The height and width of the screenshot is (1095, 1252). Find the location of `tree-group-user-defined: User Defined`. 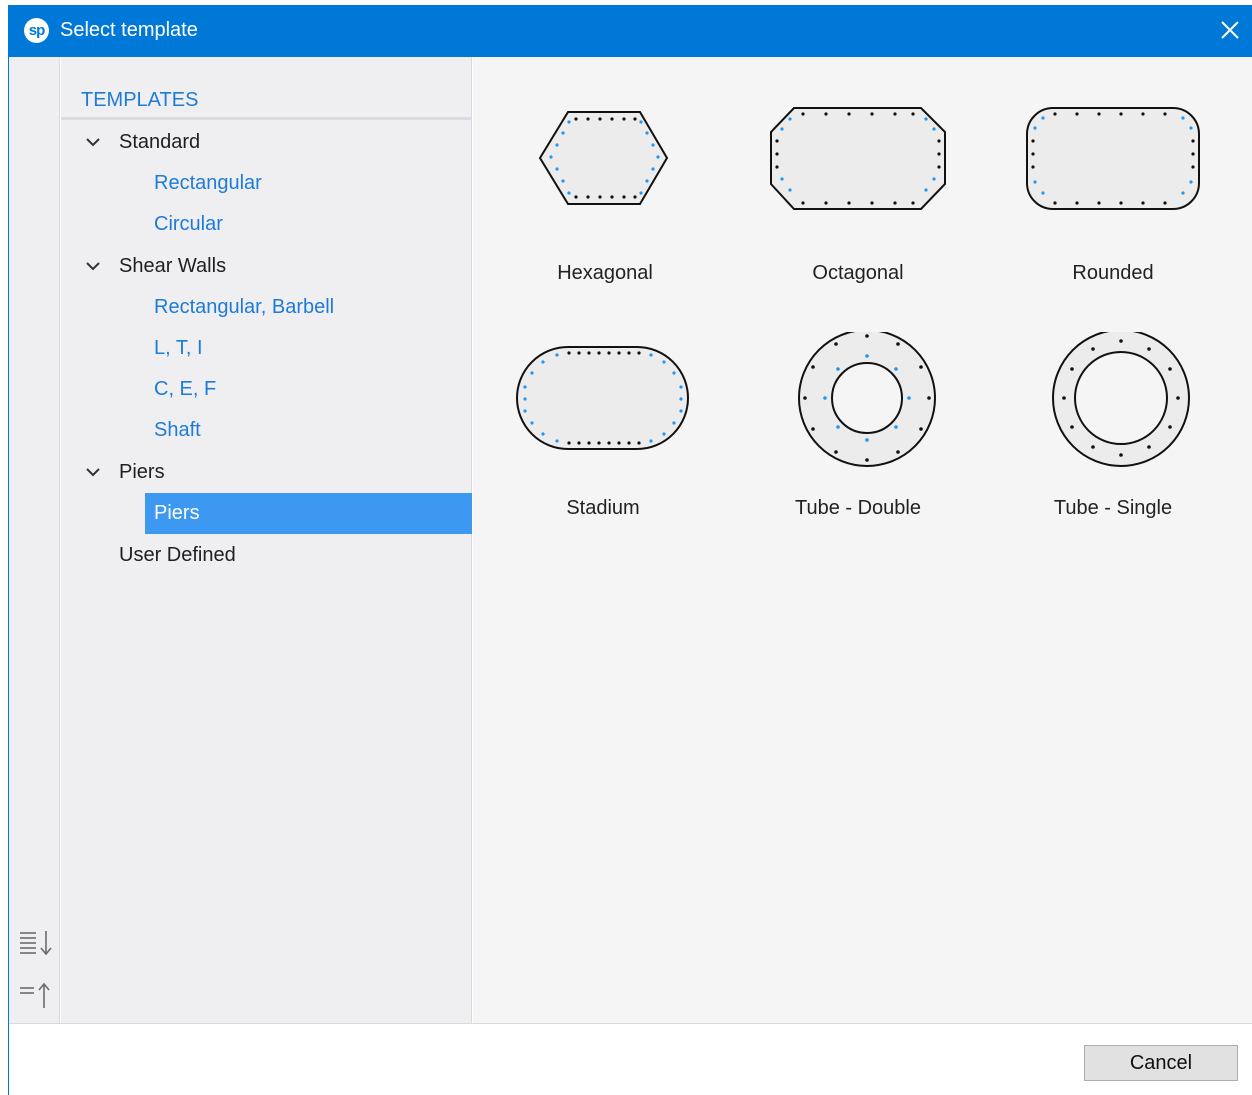

tree-group-user-defined: User Defined is located at coordinates (266, 555).